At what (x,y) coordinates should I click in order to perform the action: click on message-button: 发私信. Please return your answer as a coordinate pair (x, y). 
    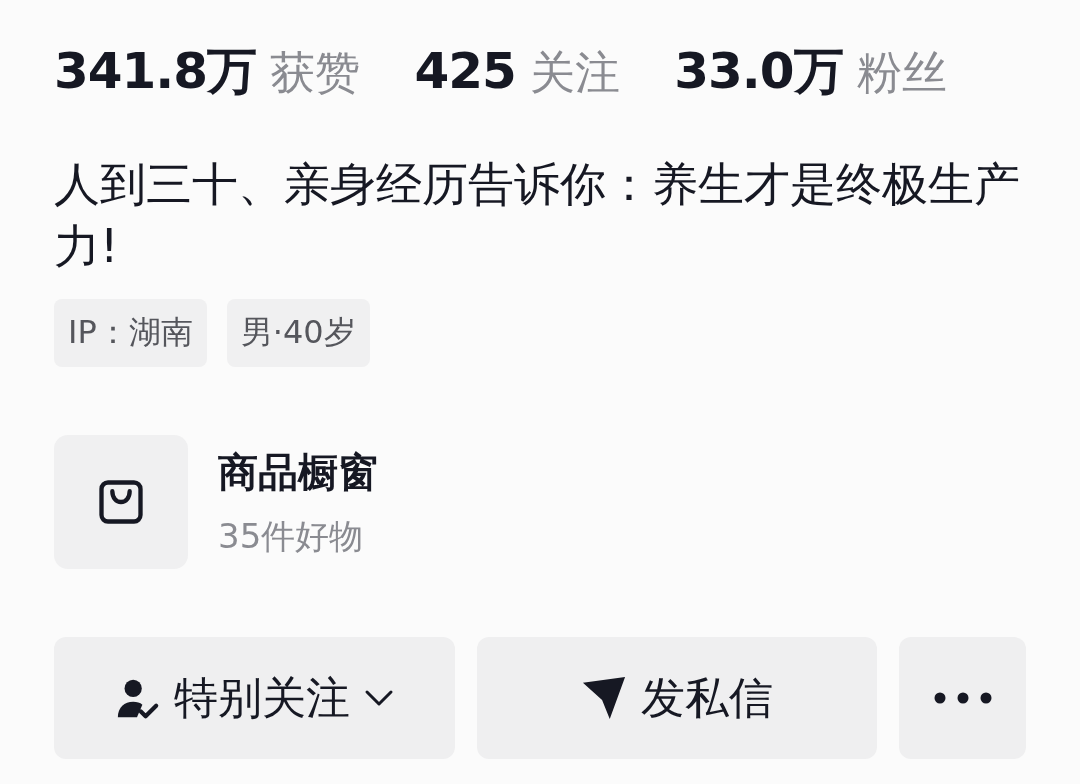
    Looking at the image, I should click on (677, 698).